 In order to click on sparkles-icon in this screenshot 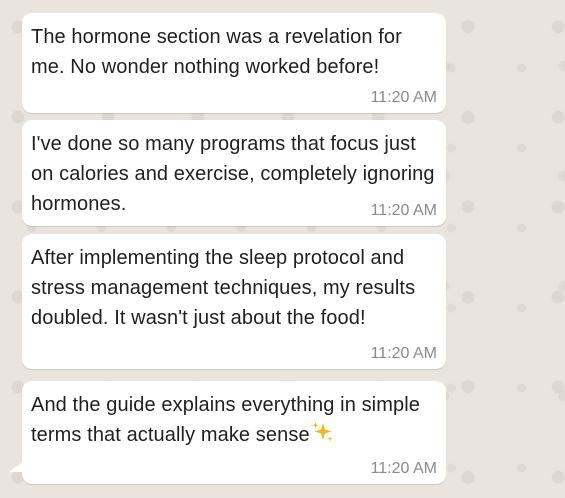, I will do `click(322, 432)`.